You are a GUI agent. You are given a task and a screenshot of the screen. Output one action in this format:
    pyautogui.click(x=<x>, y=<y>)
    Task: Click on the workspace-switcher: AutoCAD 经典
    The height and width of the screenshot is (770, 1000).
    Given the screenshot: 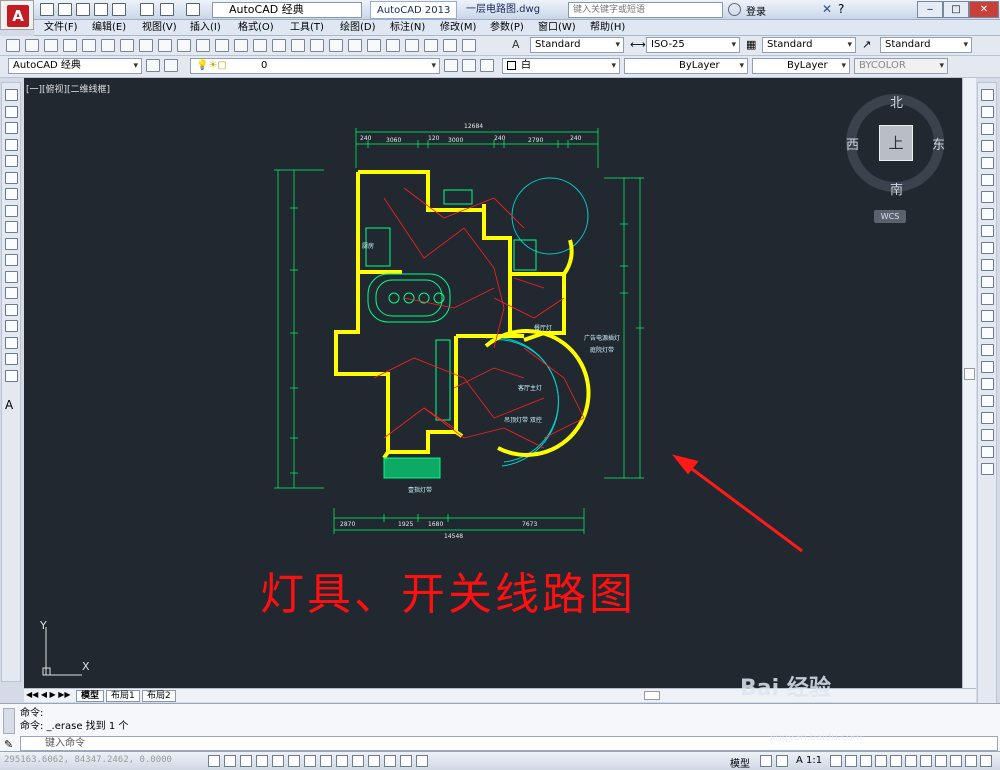 What is the action you would take?
    pyautogui.click(x=287, y=10)
    